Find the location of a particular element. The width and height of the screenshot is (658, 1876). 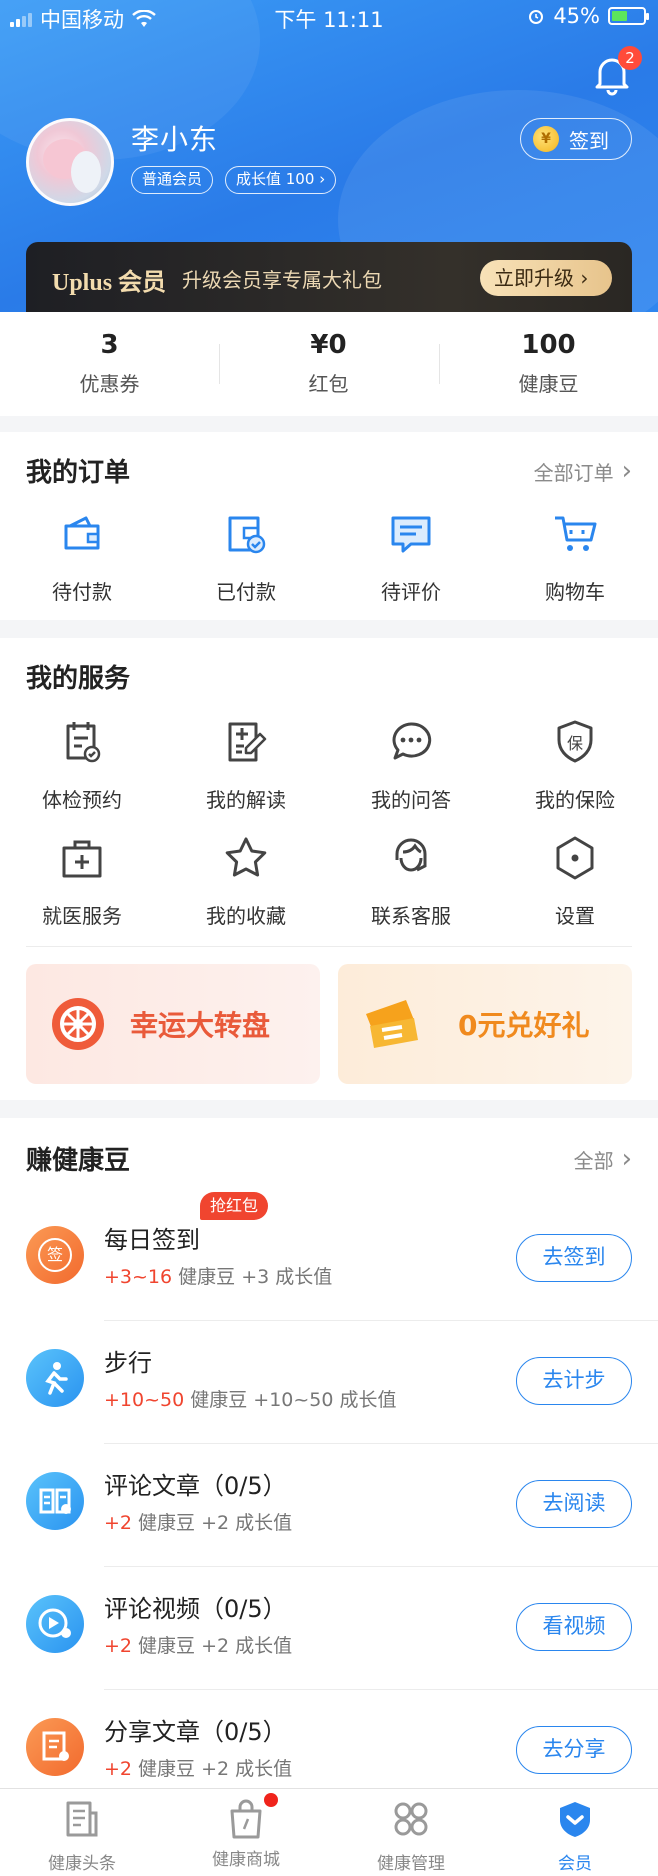

task-daily-signin: 签 每日签到 抢红包 +3~16 健康豆 +3 成长值 去签到 is located at coordinates (329, 1256).